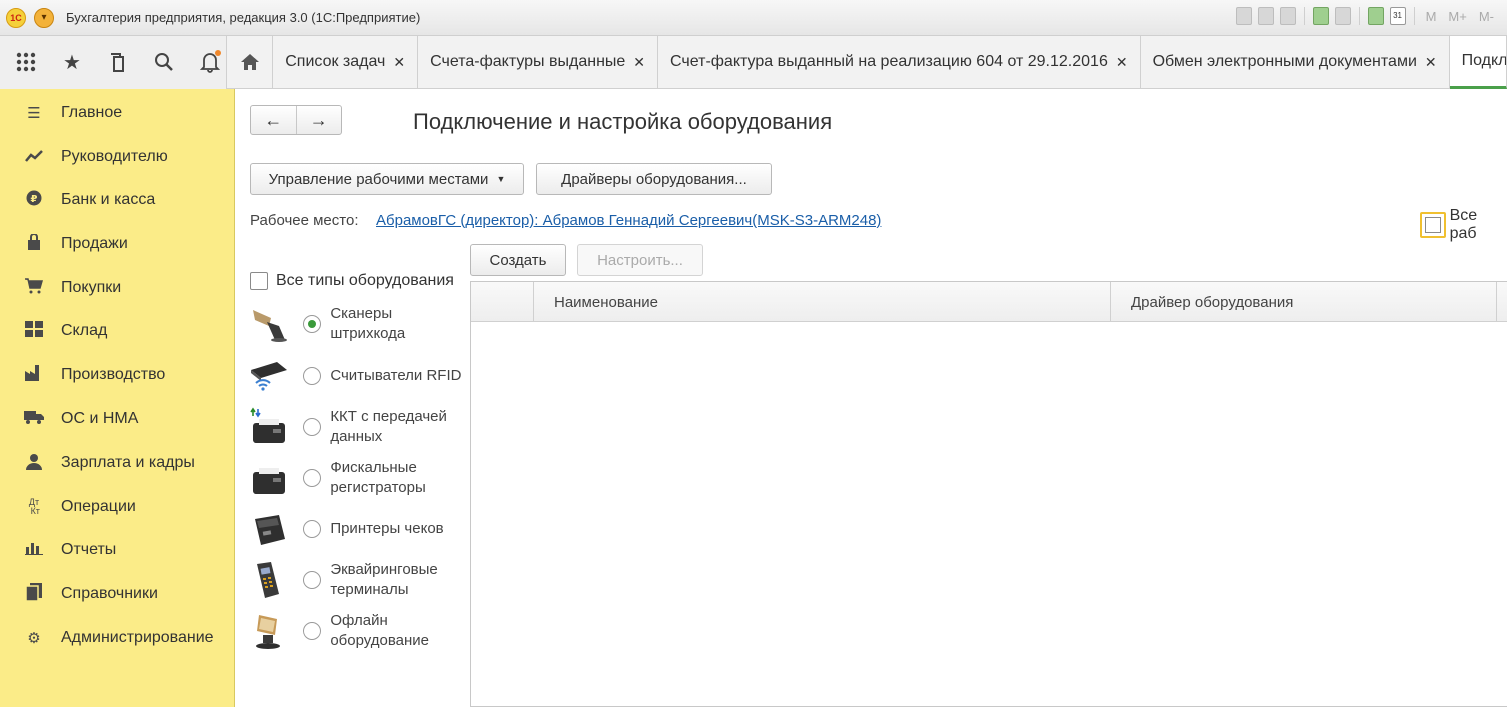  What do you see at coordinates (380, 630) in the screenshot?
I see `equipment-label: Офлайн оборудование` at bounding box center [380, 630].